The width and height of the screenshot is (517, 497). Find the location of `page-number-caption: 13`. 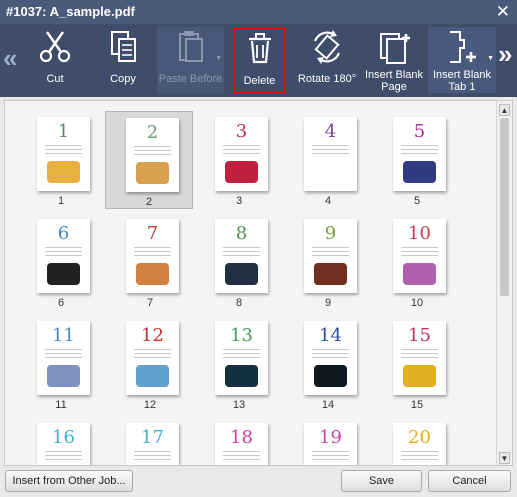

page-number-caption: 13 is located at coordinates (239, 405).